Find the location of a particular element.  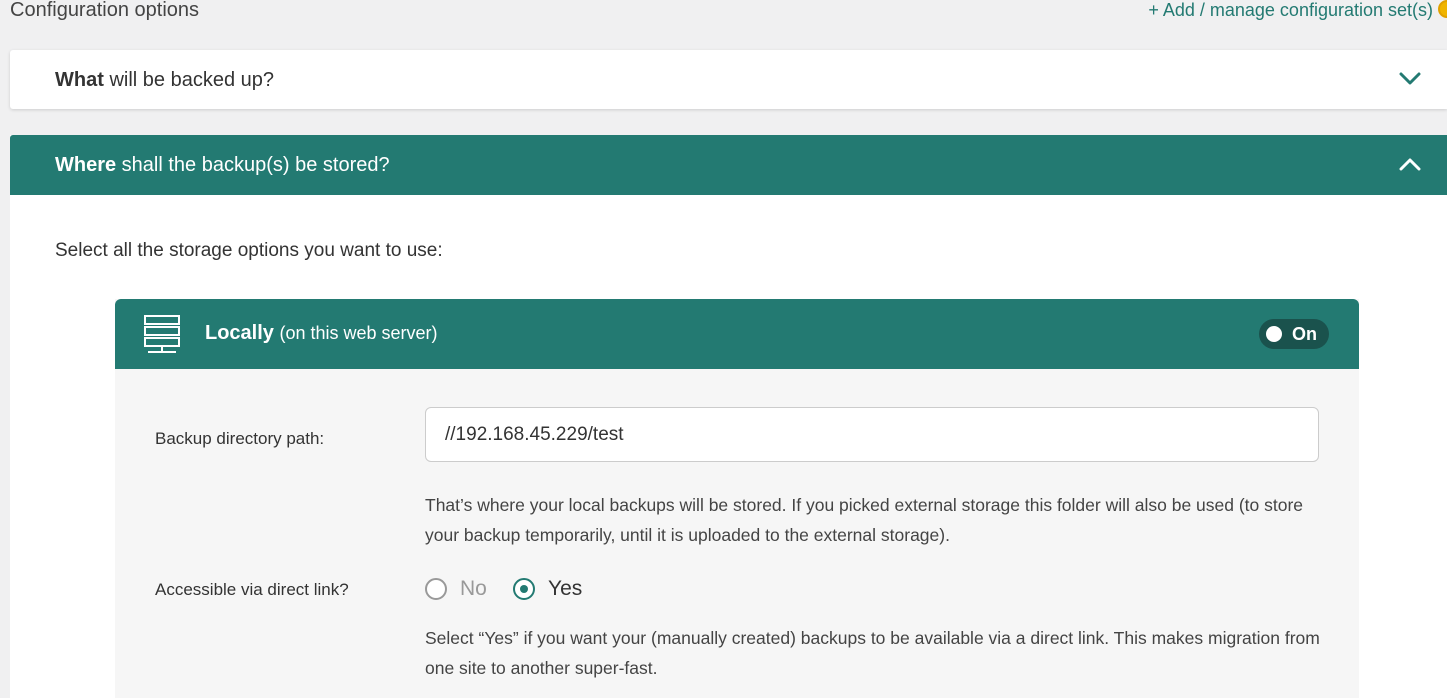

local-storage-header: Locally (on this web server) On is located at coordinates (737, 334).